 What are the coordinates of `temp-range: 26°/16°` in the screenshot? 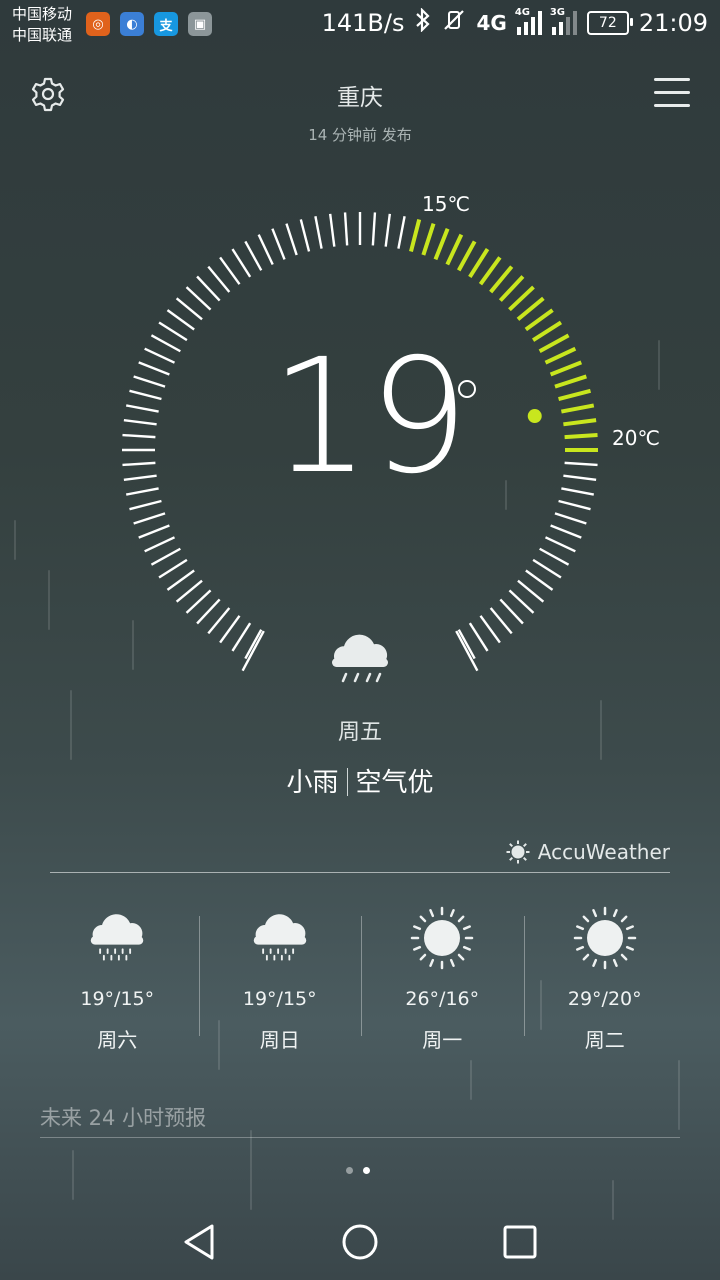 It's located at (442, 999).